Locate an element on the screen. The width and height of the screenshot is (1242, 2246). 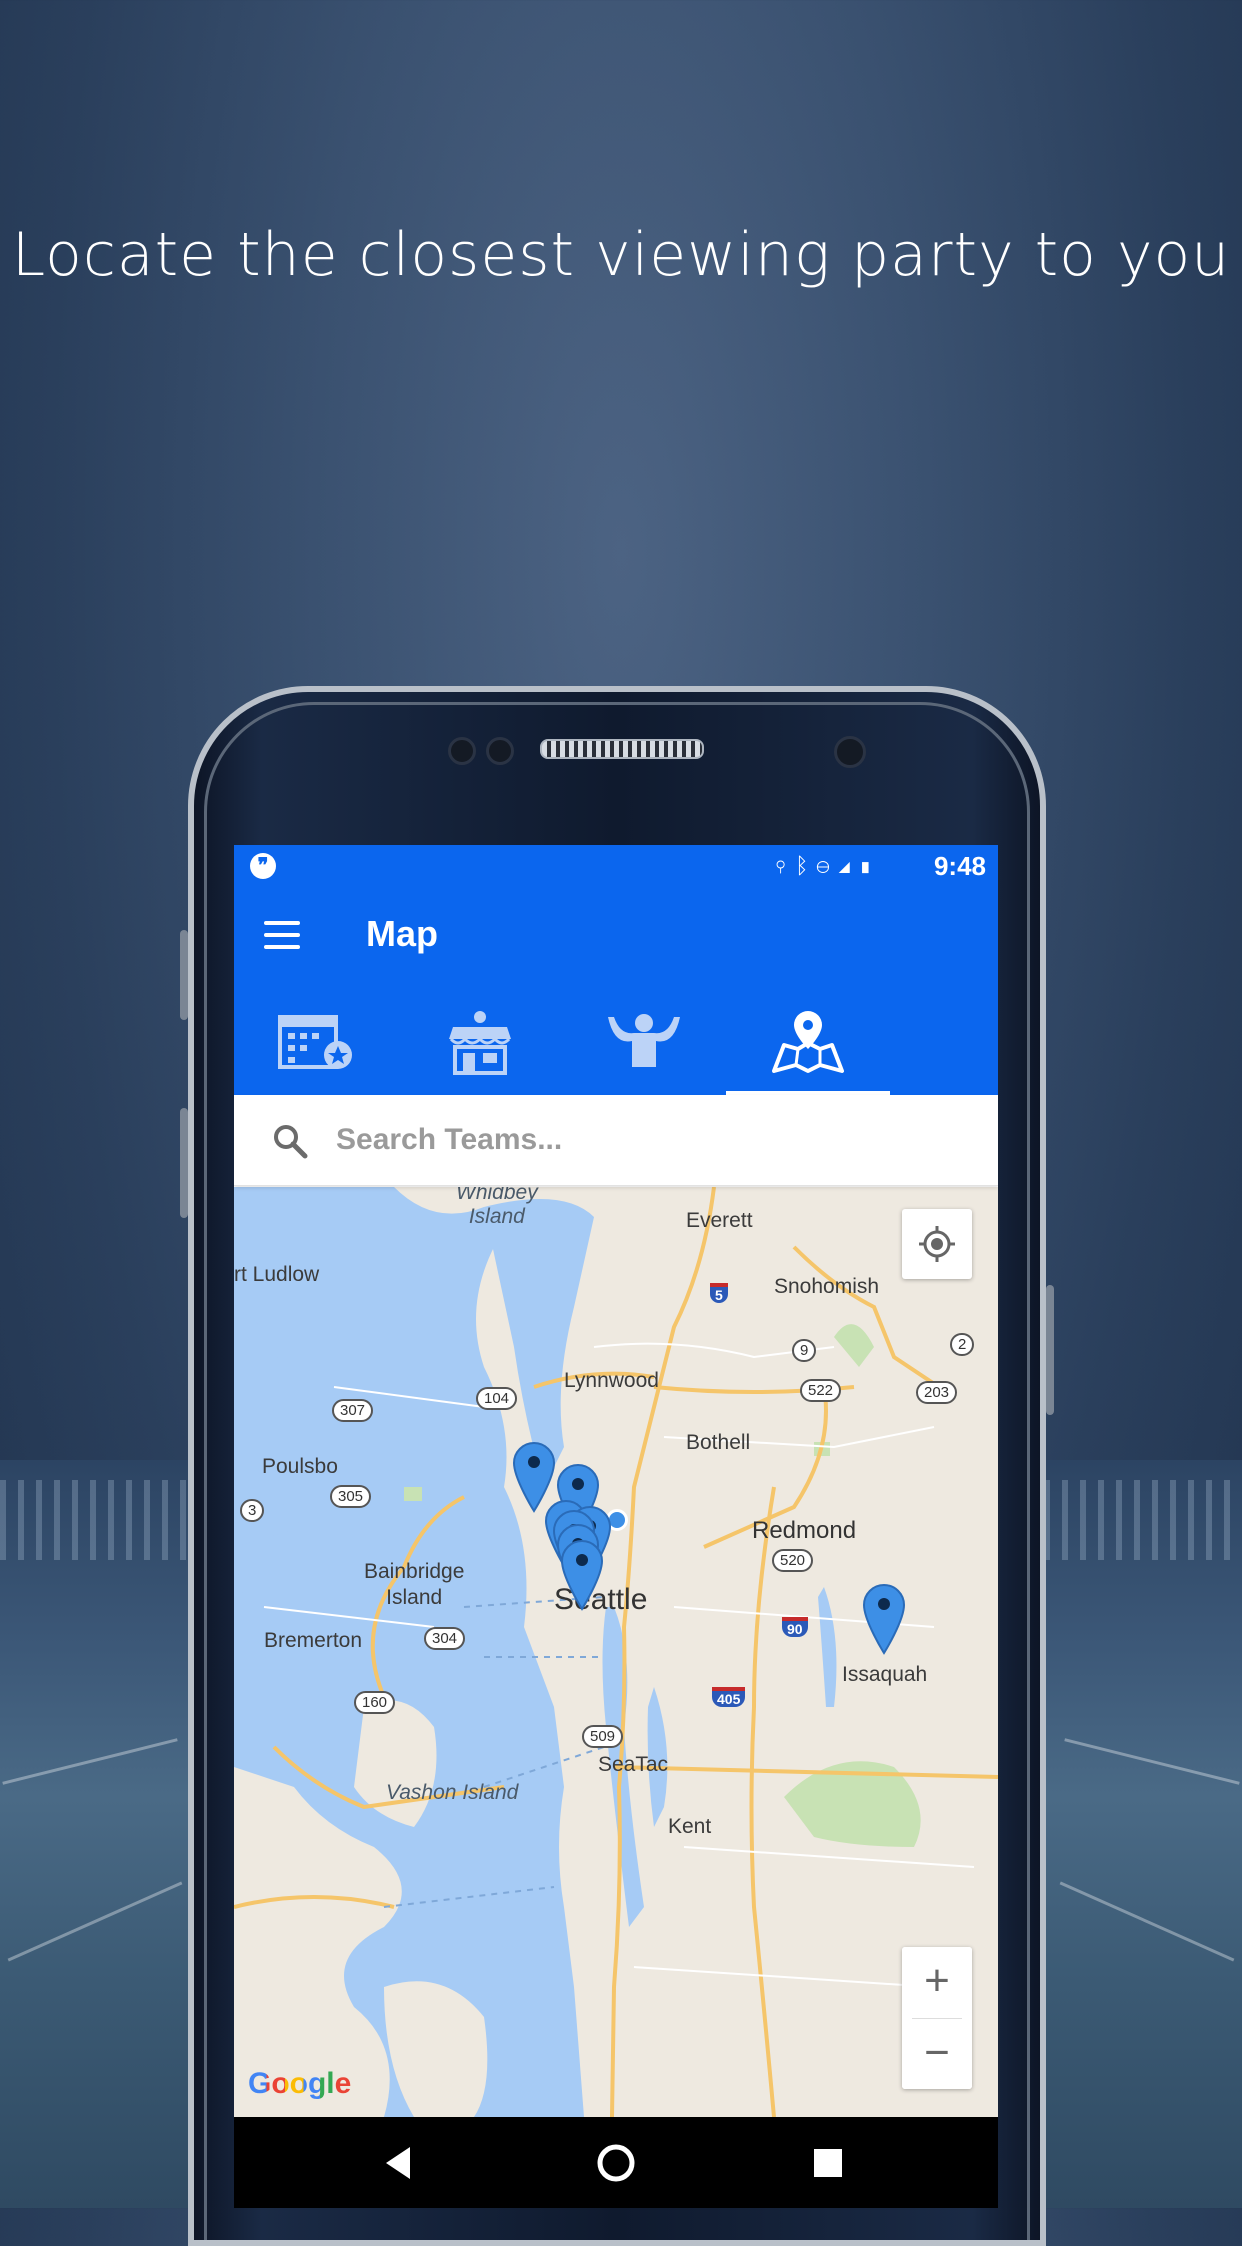
search-input is located at coordinates (646, 1140).